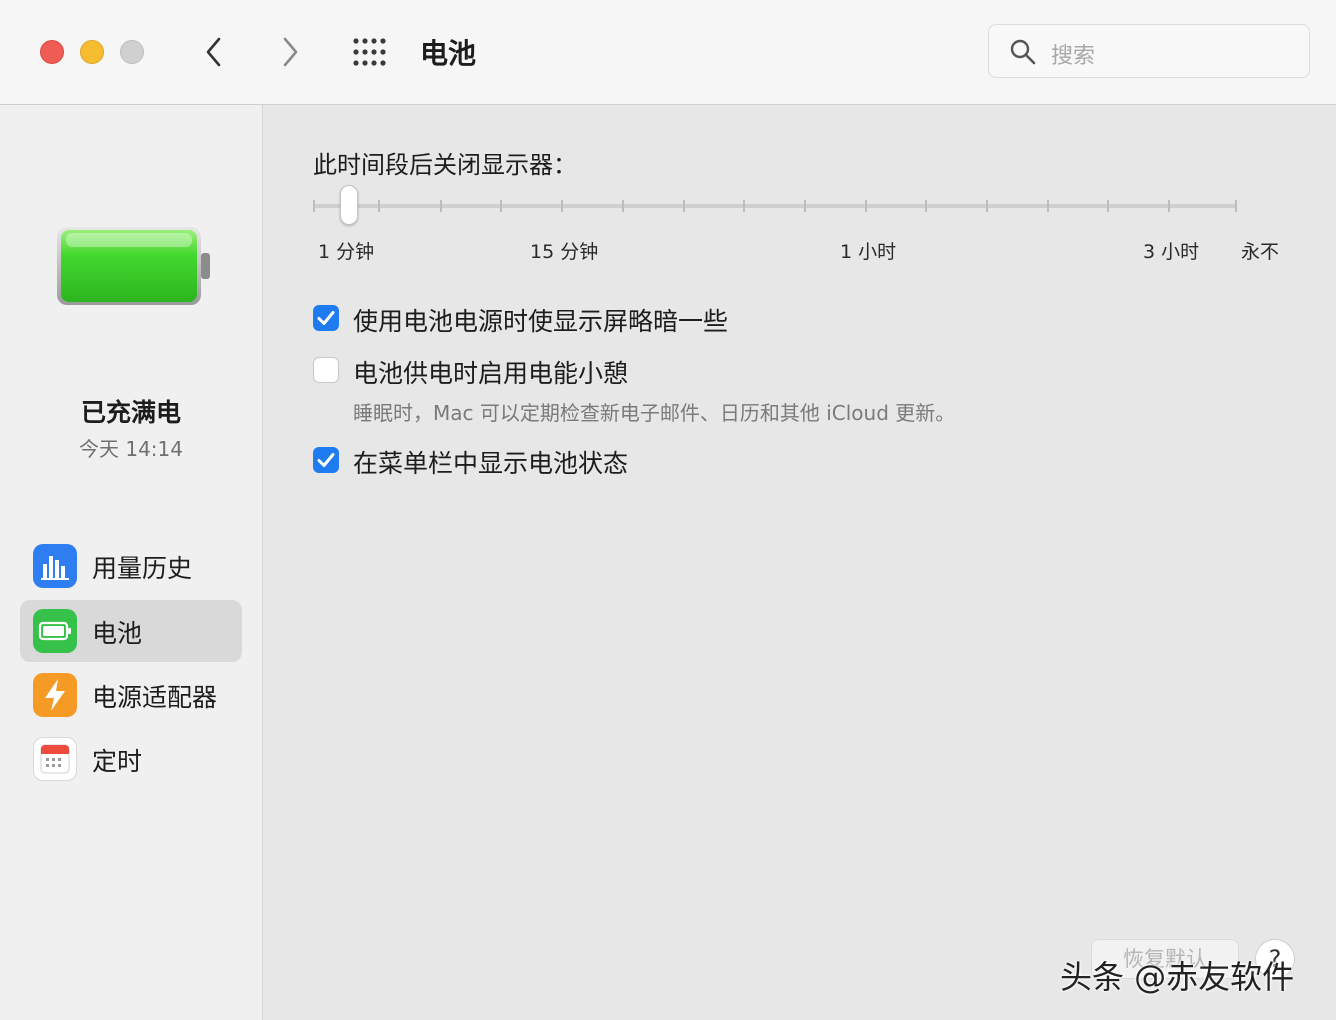  I want to click on search-placeholder: 搜索, so click(1073, 56).